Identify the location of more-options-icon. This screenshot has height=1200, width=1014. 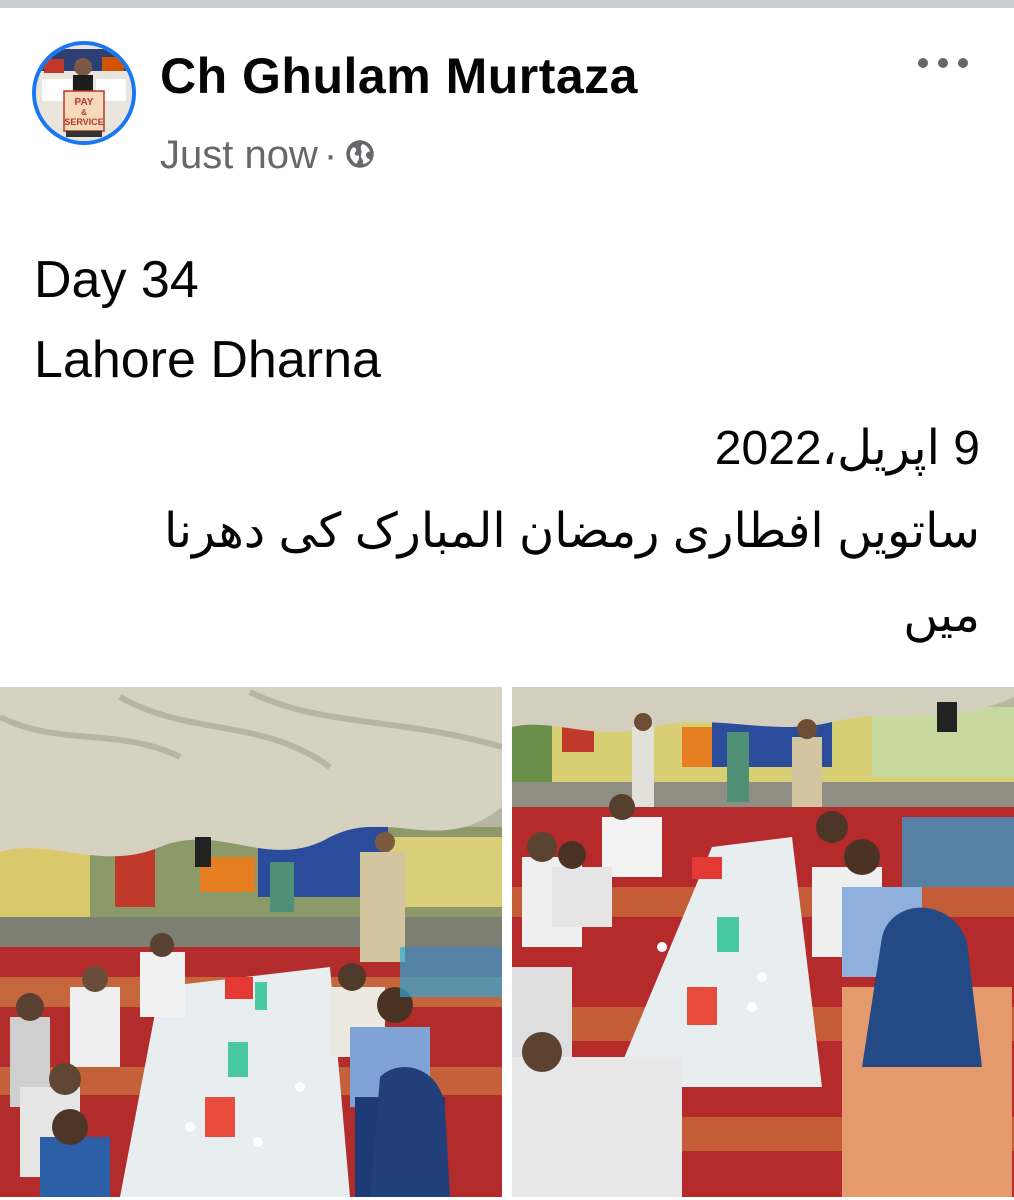
(943, 63).